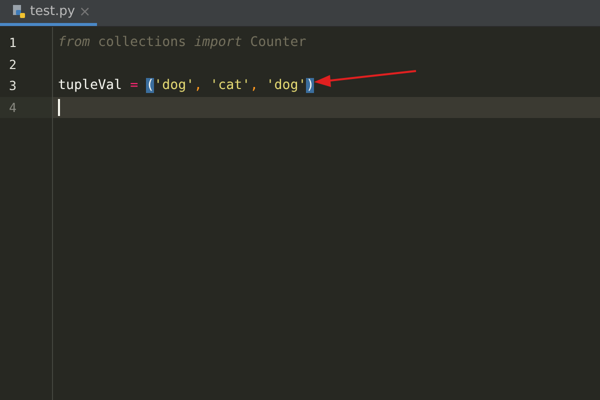  I want to click on line-number: 4, so click(13, 107).